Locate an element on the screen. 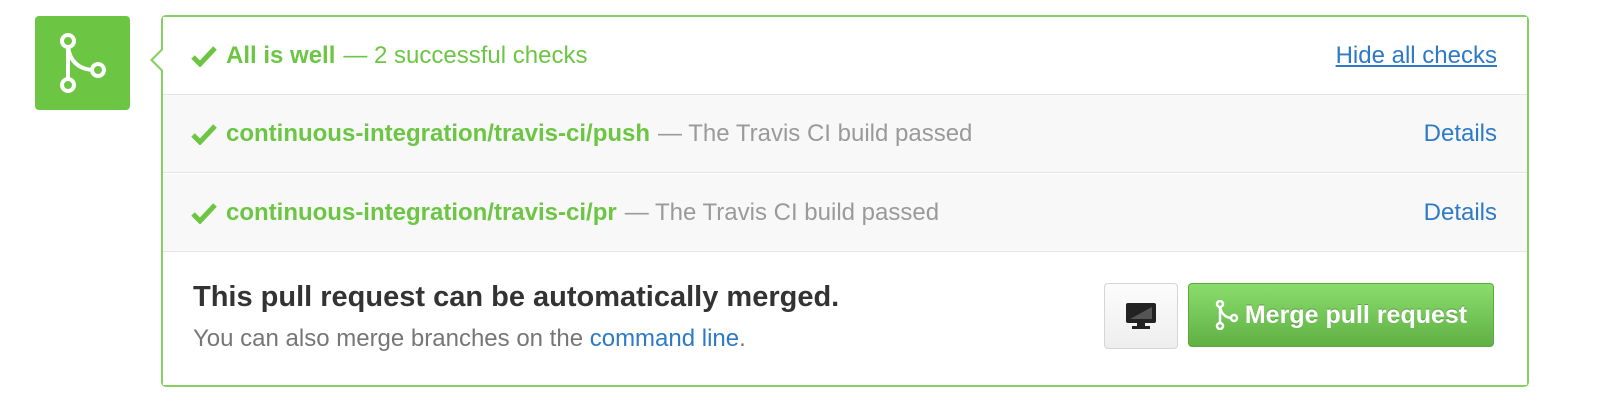 This screenshot has height=406, width=1598. desktop-icon is located at coordinates (1141, 316).